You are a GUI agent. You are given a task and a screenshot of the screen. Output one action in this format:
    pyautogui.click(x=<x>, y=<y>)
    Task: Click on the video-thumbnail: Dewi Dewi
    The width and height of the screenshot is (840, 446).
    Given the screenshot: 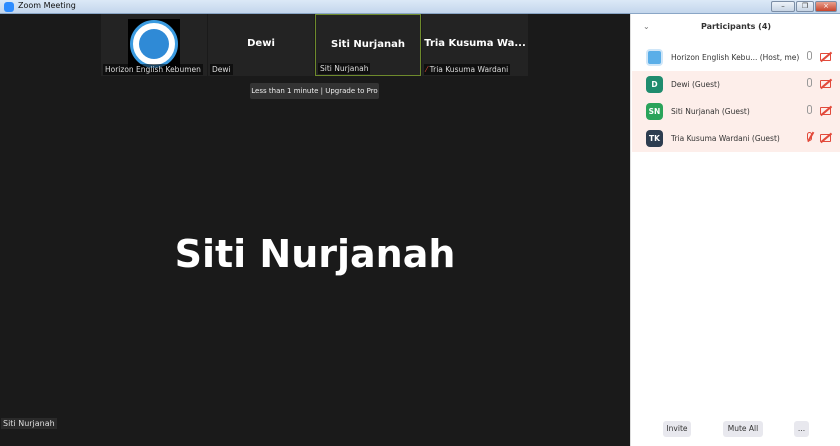 What is the action you would take?
    pyautogui.click(x=261, y=45)
    